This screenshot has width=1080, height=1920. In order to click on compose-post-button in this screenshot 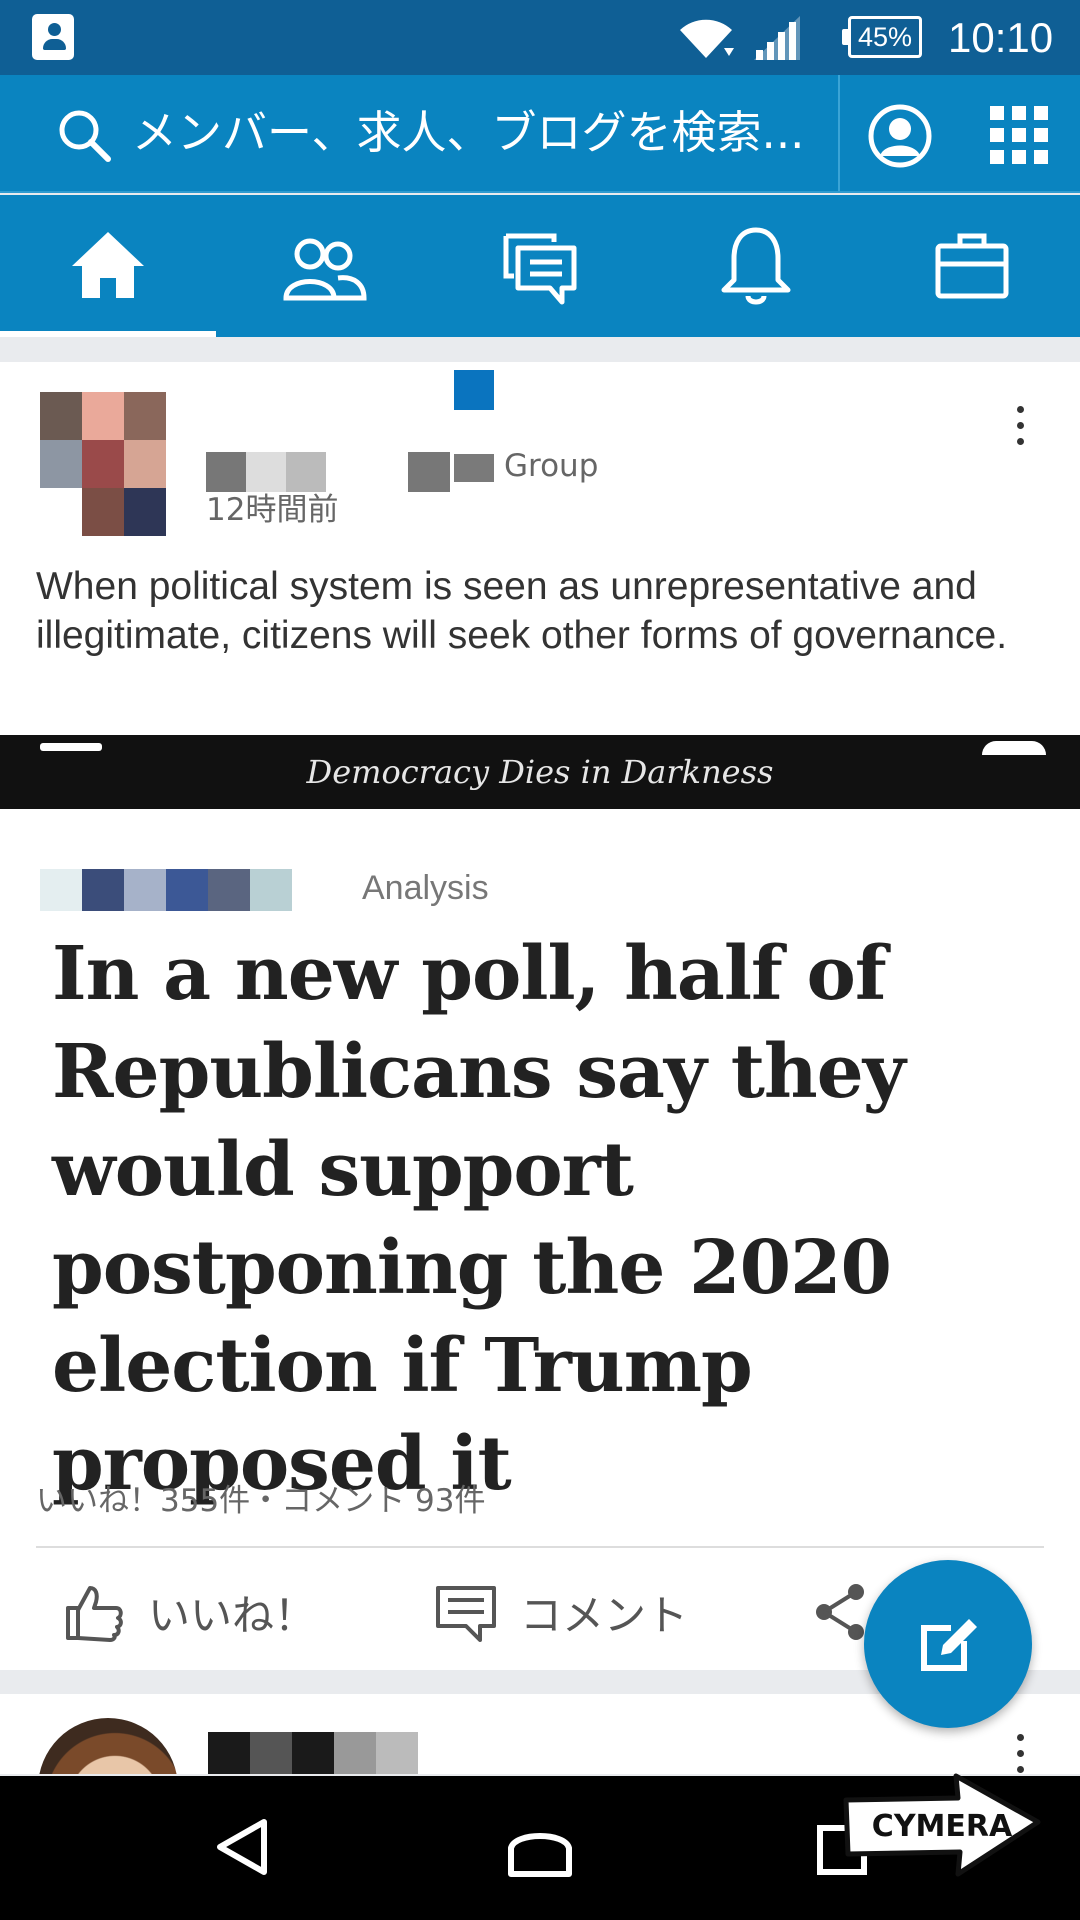, I will do `click(948, 1644)`.